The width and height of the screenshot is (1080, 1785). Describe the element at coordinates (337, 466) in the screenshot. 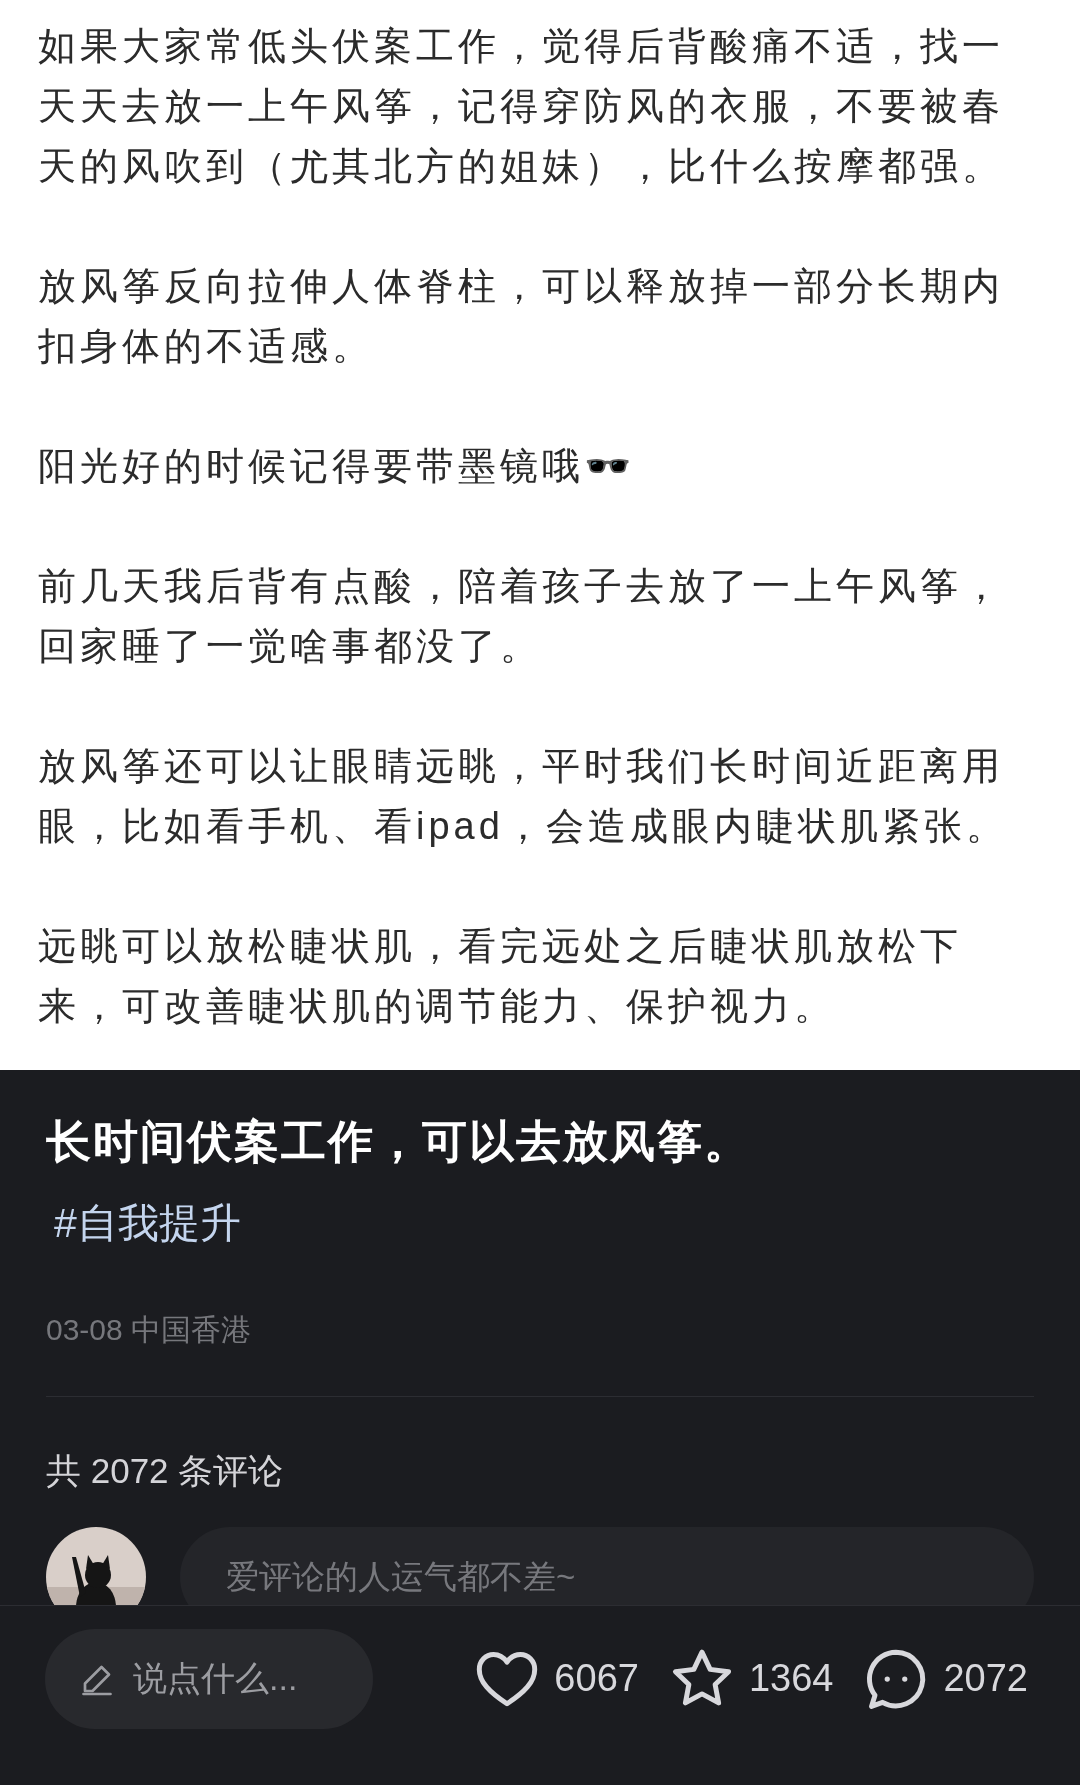

I see `post-paragraph: 阳光好的时候记得要带墨镜哦🕶` at that location.